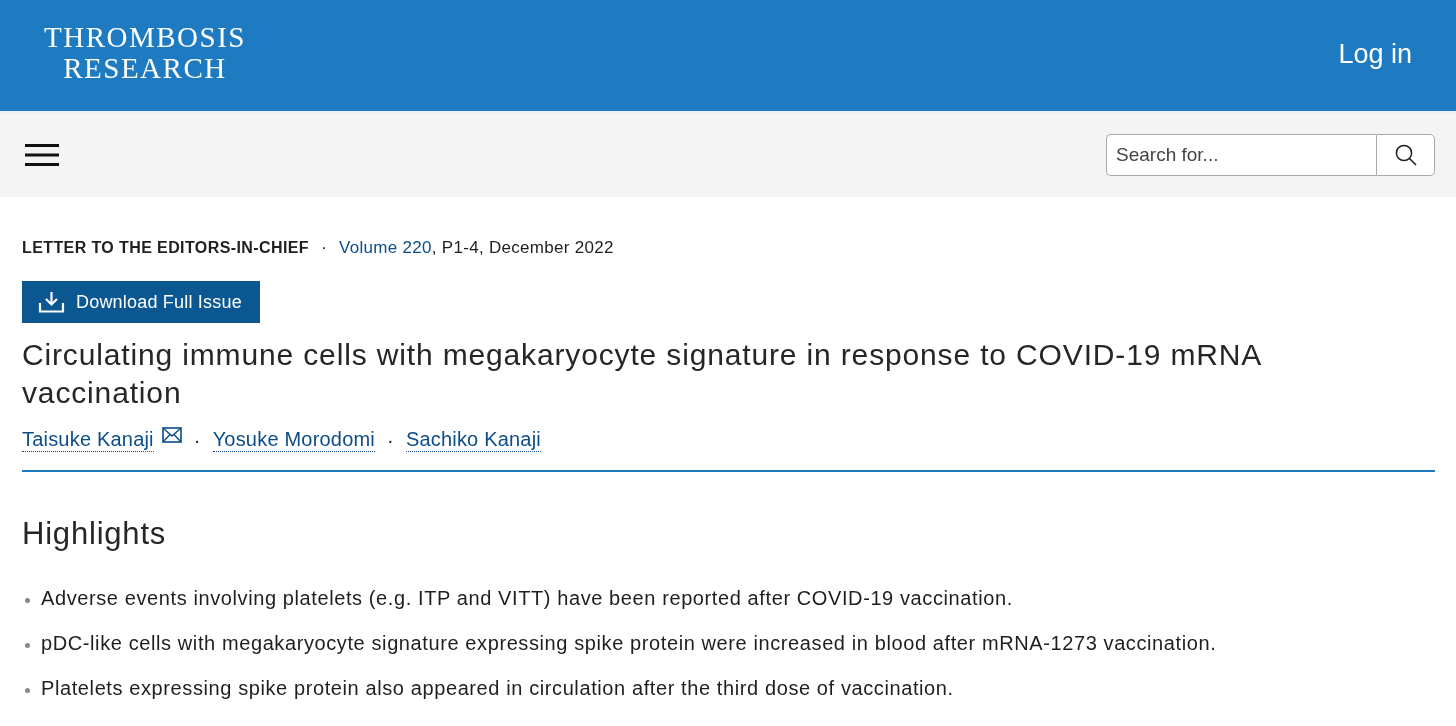 This screenshot has width=1456, height=726. I want to click on highlights-heading: Highlights, so click(95, 534).